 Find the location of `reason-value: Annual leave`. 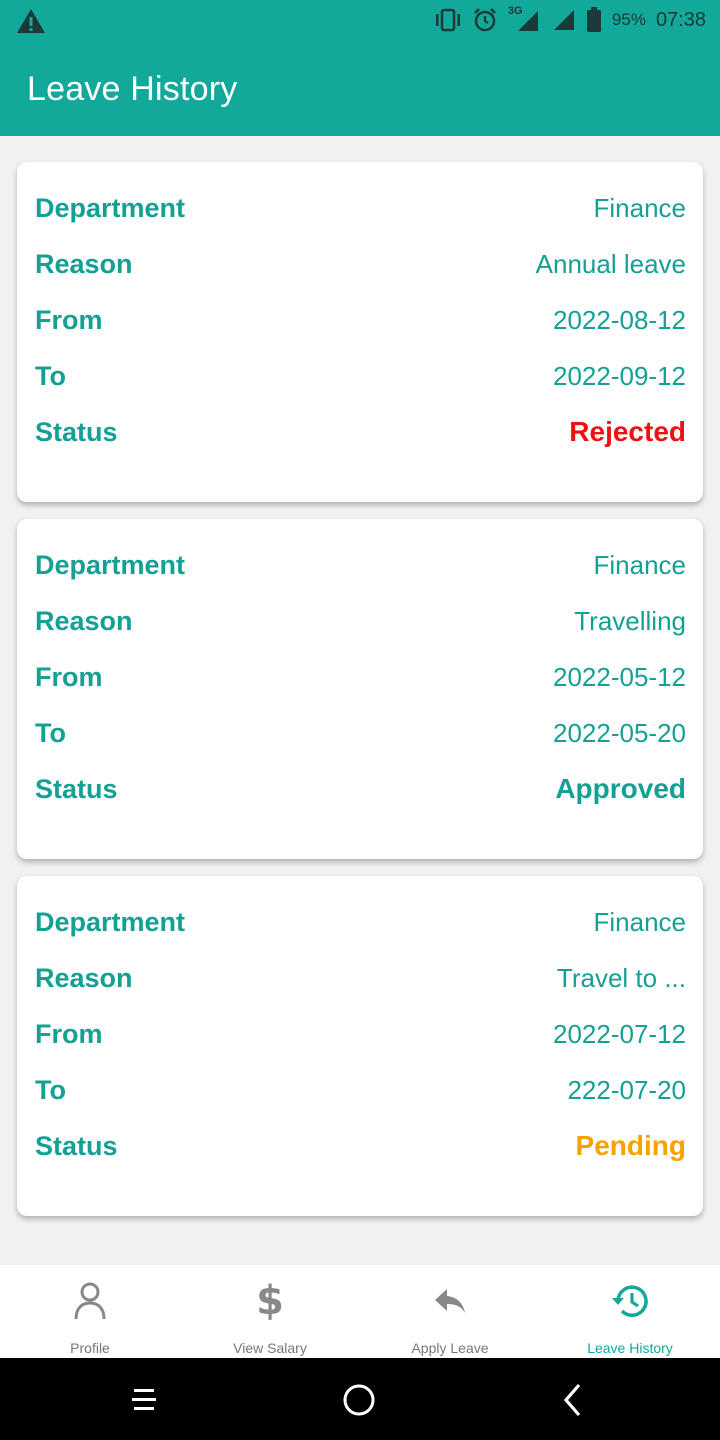

reason-value: Annual leave is located at coordinates (610, 263).